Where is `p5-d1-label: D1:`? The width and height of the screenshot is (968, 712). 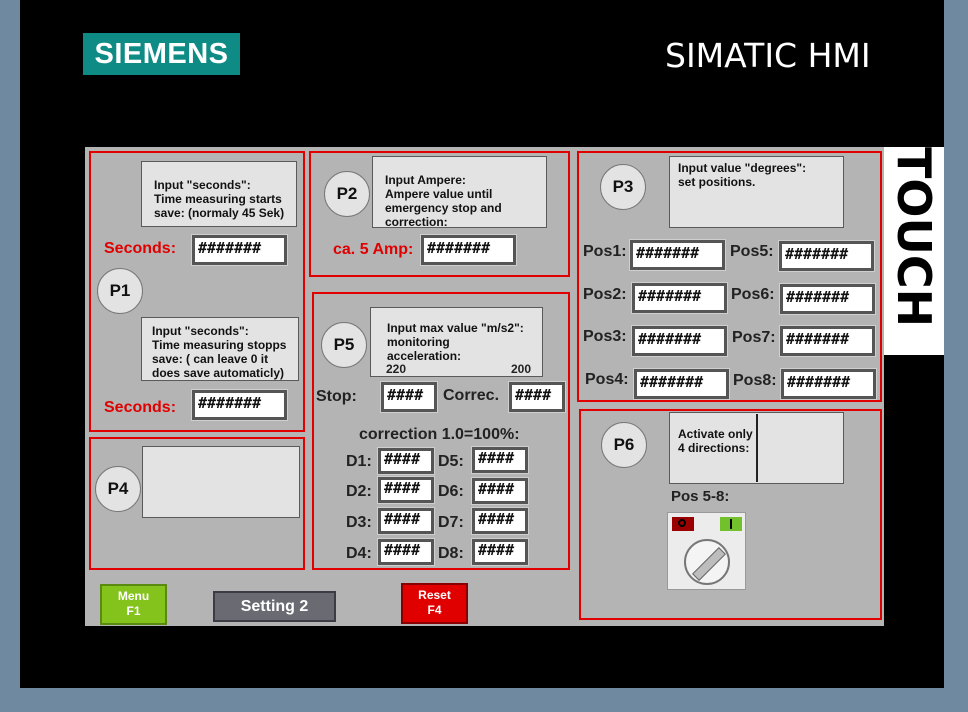
p5-d1-label: D1: is located at coordinates (359, 461).